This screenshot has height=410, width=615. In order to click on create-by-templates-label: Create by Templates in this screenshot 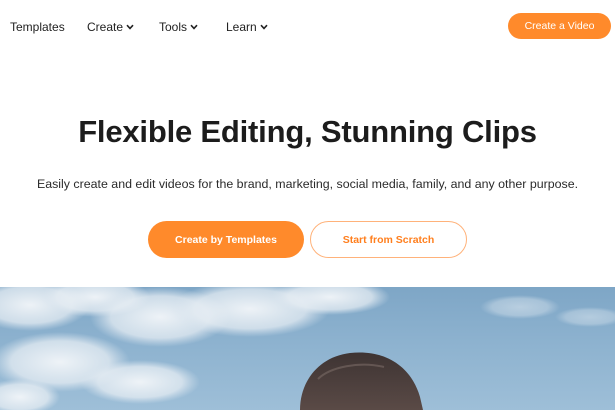, I will do `click(226, 239)`.